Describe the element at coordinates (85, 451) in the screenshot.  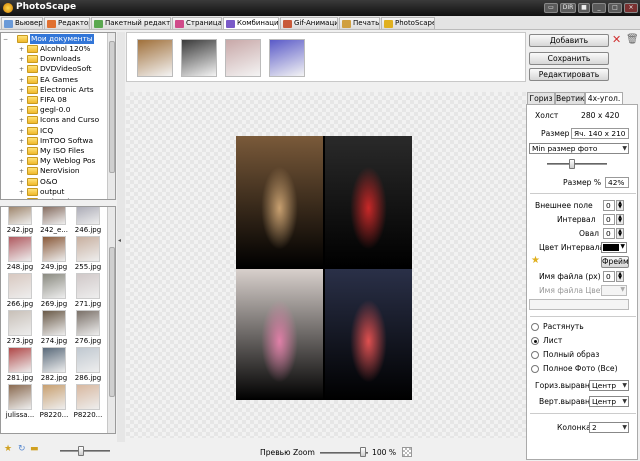
I see `thumb-size-slider` at that location.